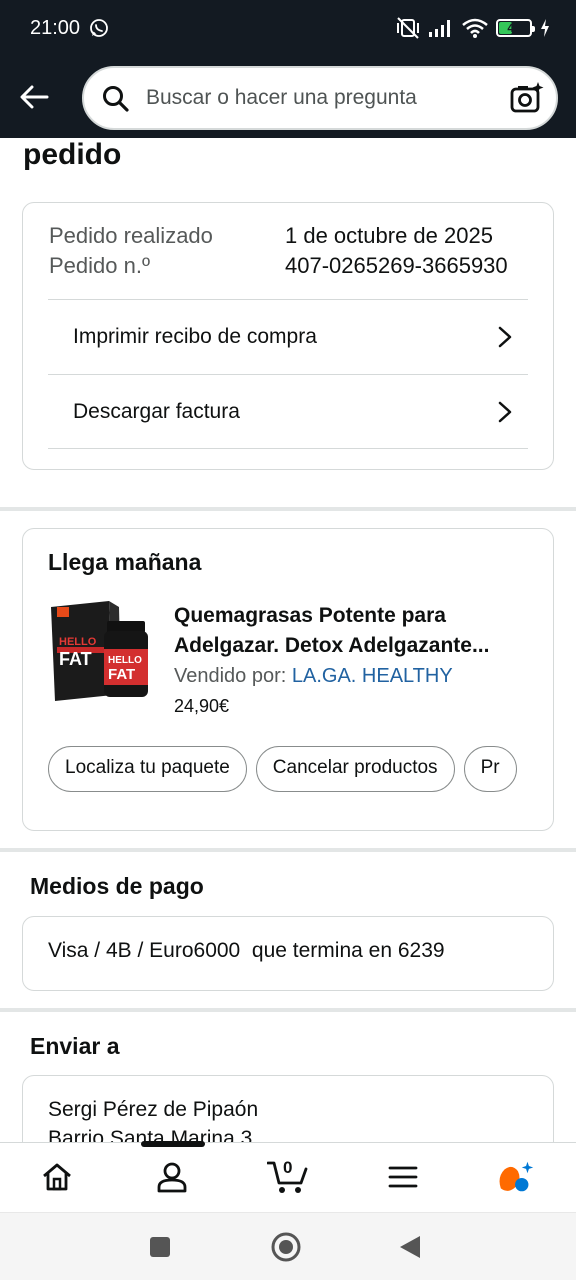  I want to click on active-tab-indicator, so click(173, 1144).